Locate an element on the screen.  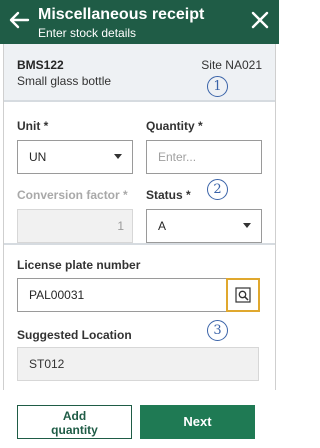
status-value: A is located at coordinates (162, 226).